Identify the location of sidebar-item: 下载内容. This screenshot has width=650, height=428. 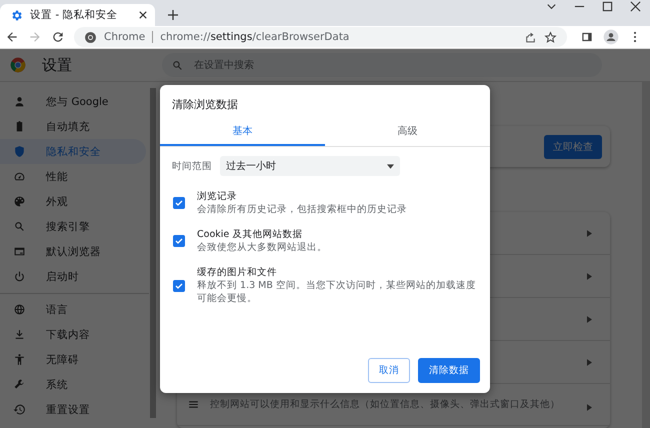
(69, 334).